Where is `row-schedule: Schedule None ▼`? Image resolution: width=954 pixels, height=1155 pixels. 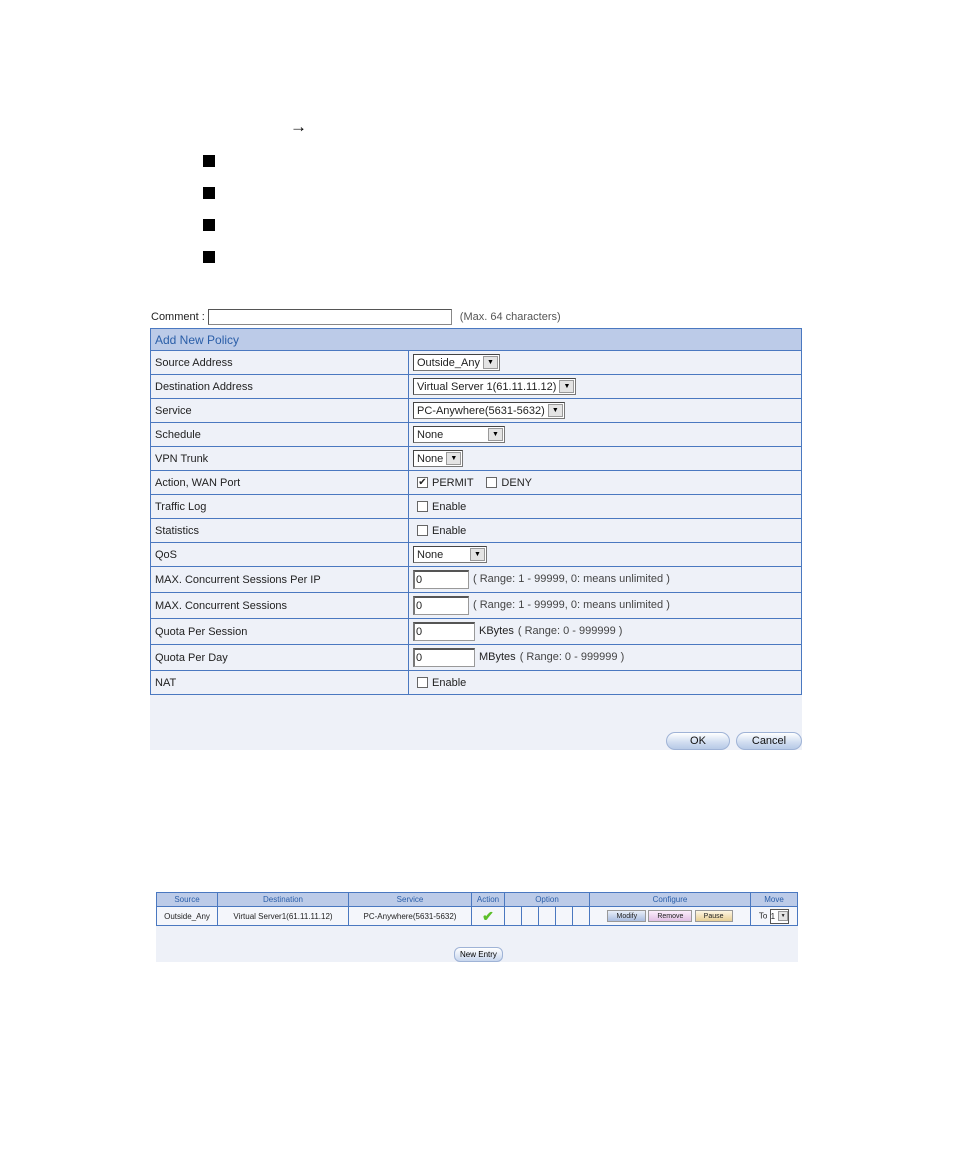
row-schedule: Schedule None ▼ is located at coordinates (476, 434).